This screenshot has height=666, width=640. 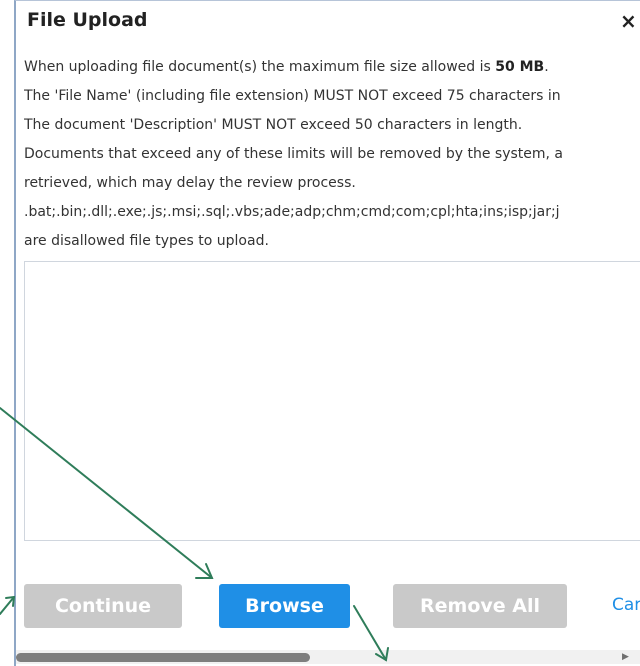 What do you see at coordinates (626, 605) in the screenshot?
I see `cancel-link: Car` at bounding box center [626, 605].